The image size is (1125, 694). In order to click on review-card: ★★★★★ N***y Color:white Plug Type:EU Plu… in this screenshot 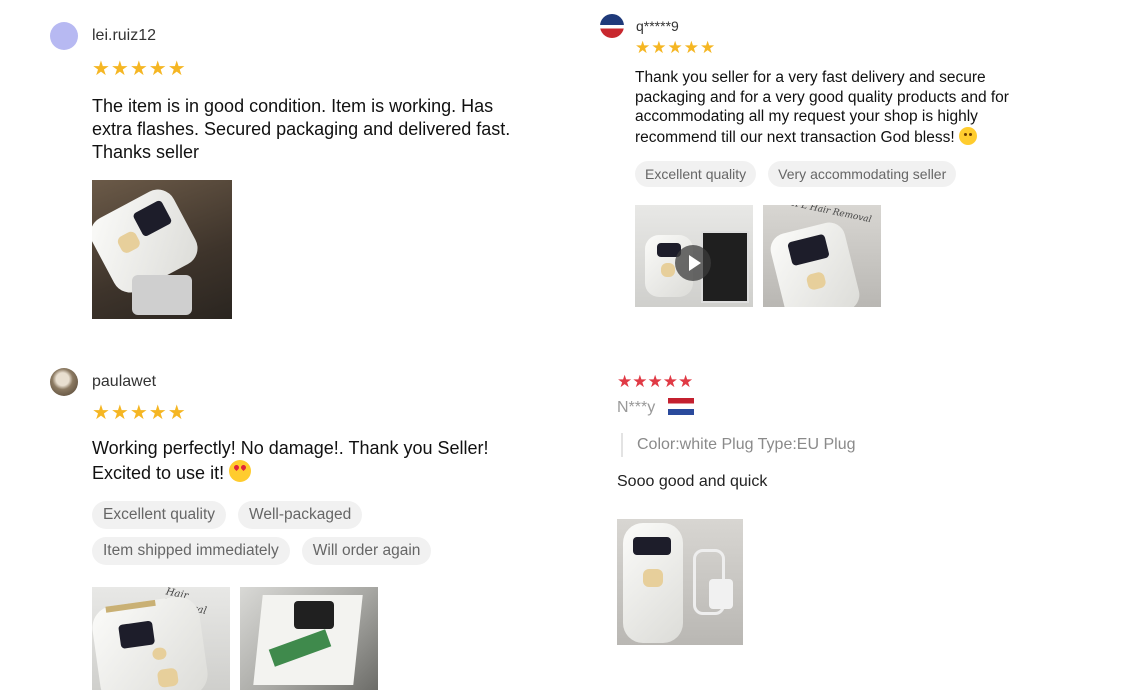, I will do `click(827, 508)`.